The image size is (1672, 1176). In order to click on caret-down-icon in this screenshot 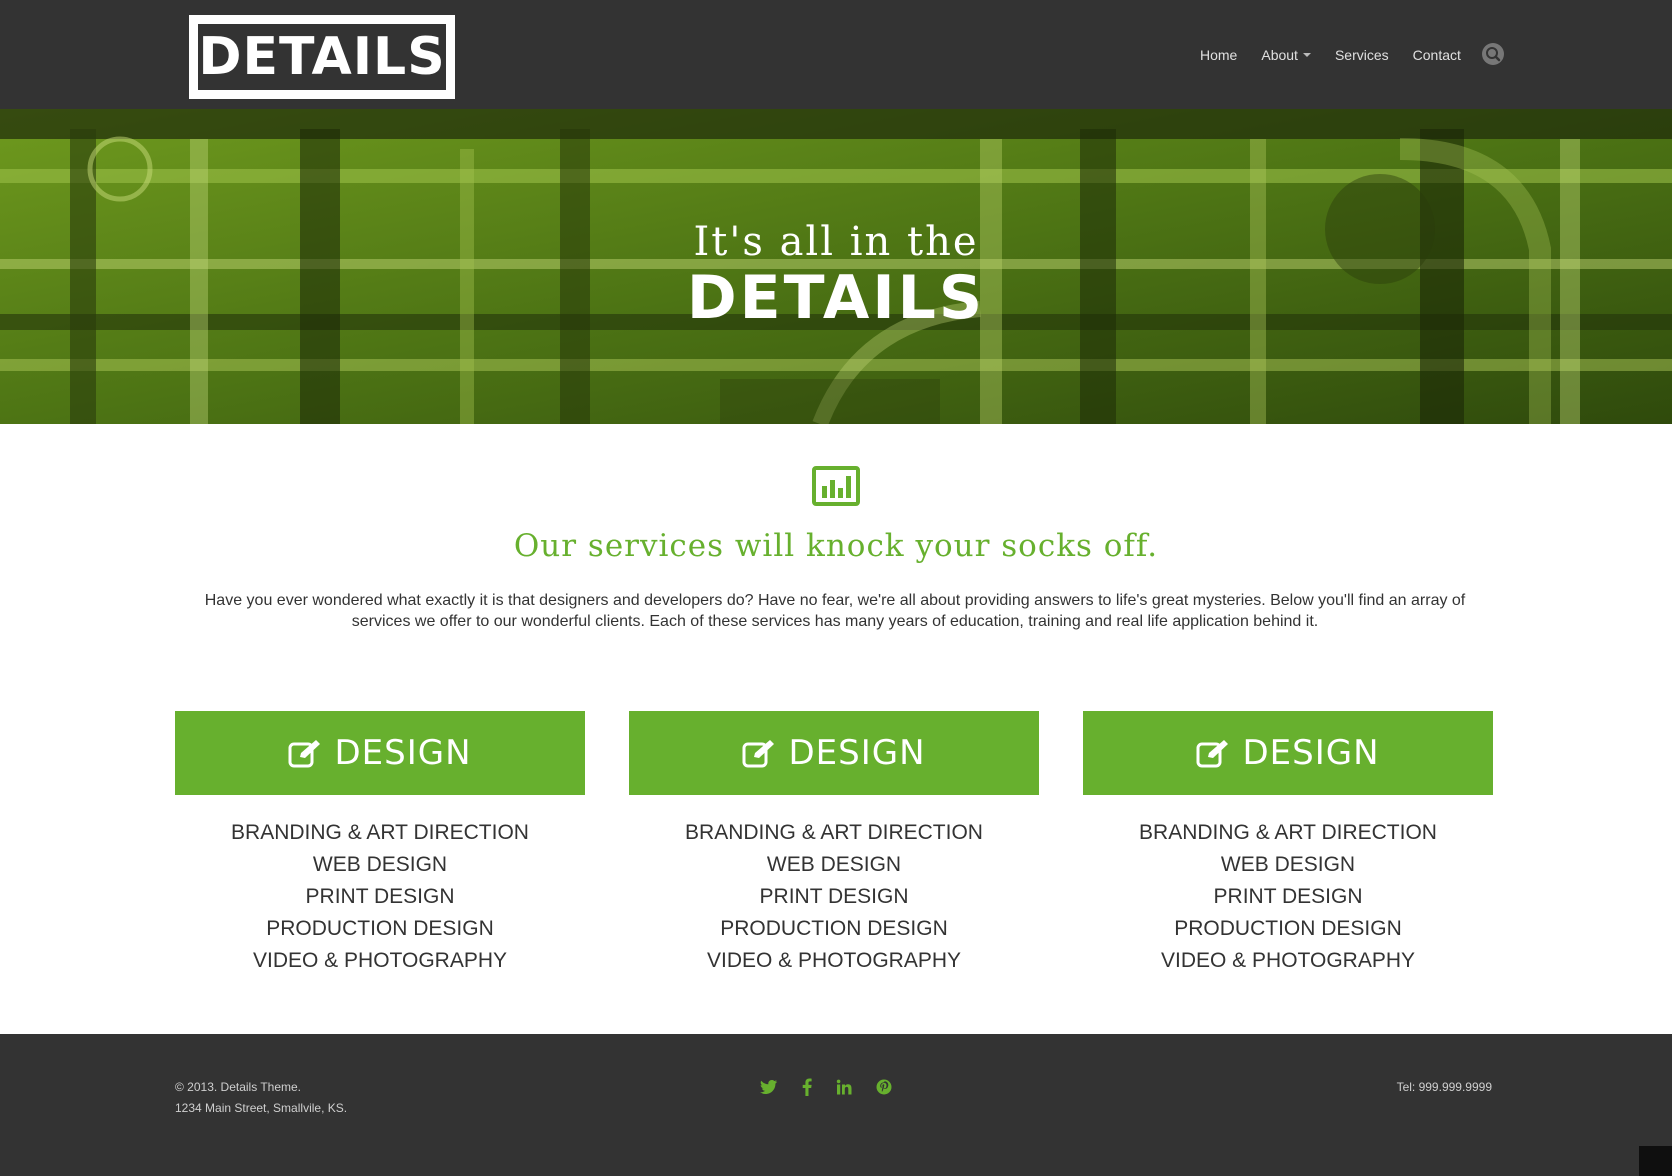, I will do `click(1306, 55)`.